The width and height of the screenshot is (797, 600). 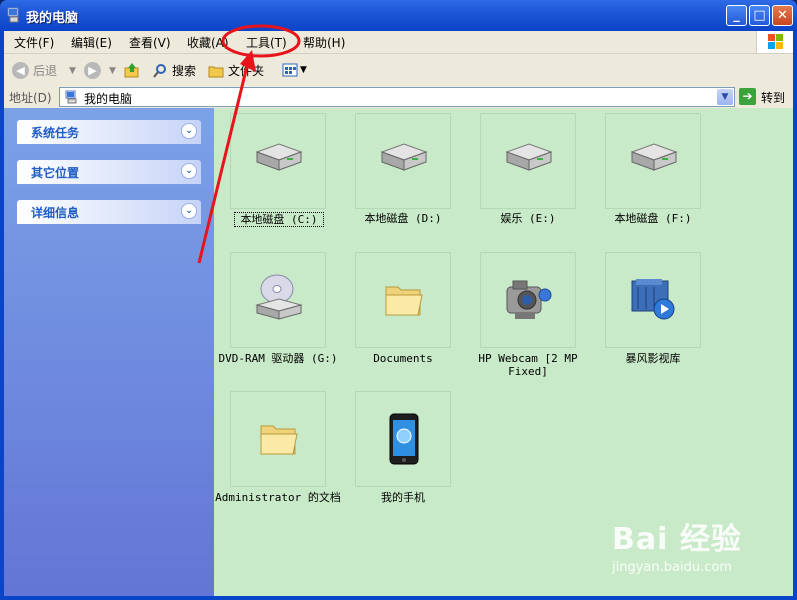 What do you see at coordinates (55, 133) in the screenshot?
I see `panel-title: 系统任务` at bounding box center [55, 133].